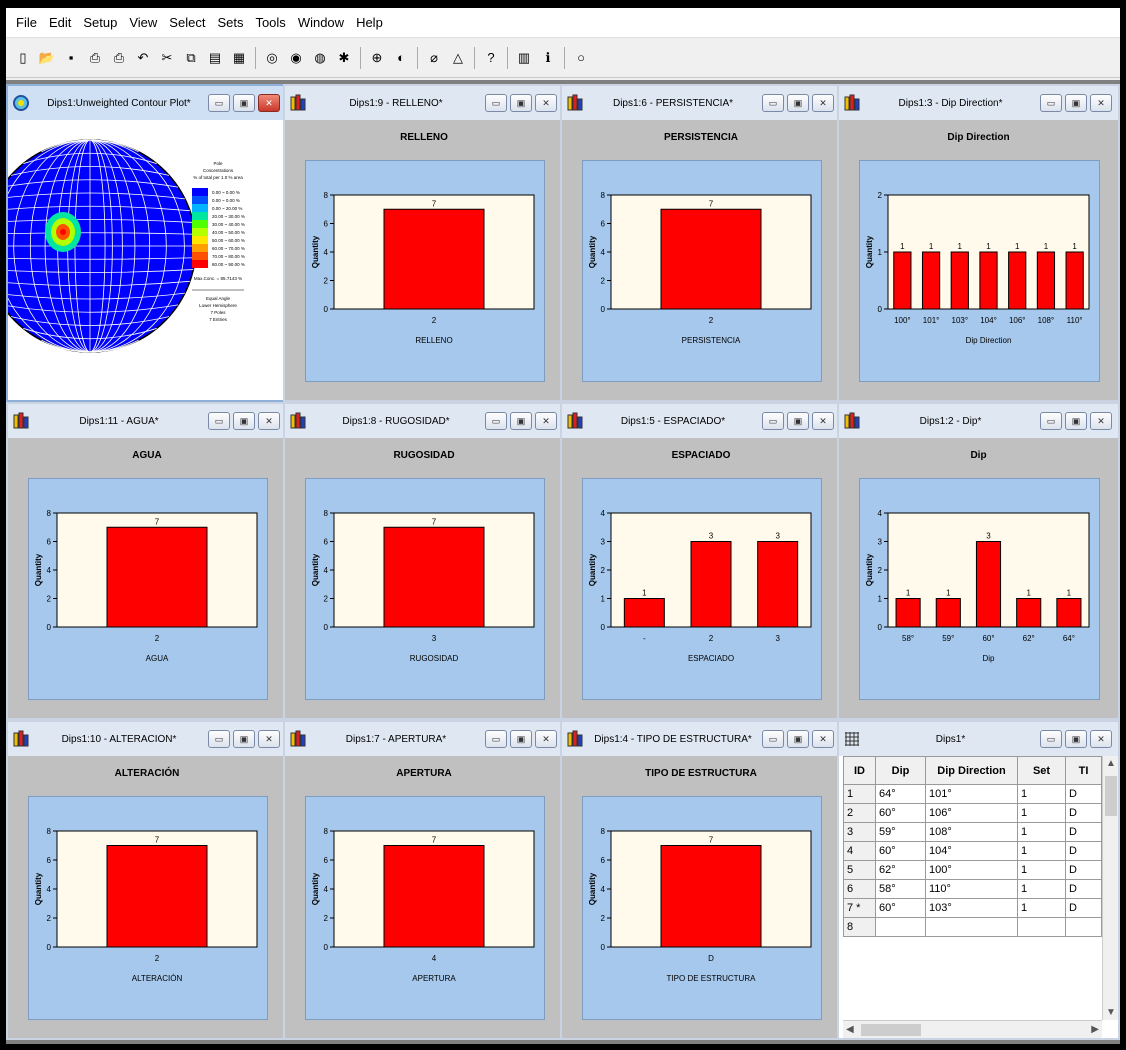 This screenshot has height=1050, width=1126. I want to click on copy-icon: ⧉, so click(191, 58).